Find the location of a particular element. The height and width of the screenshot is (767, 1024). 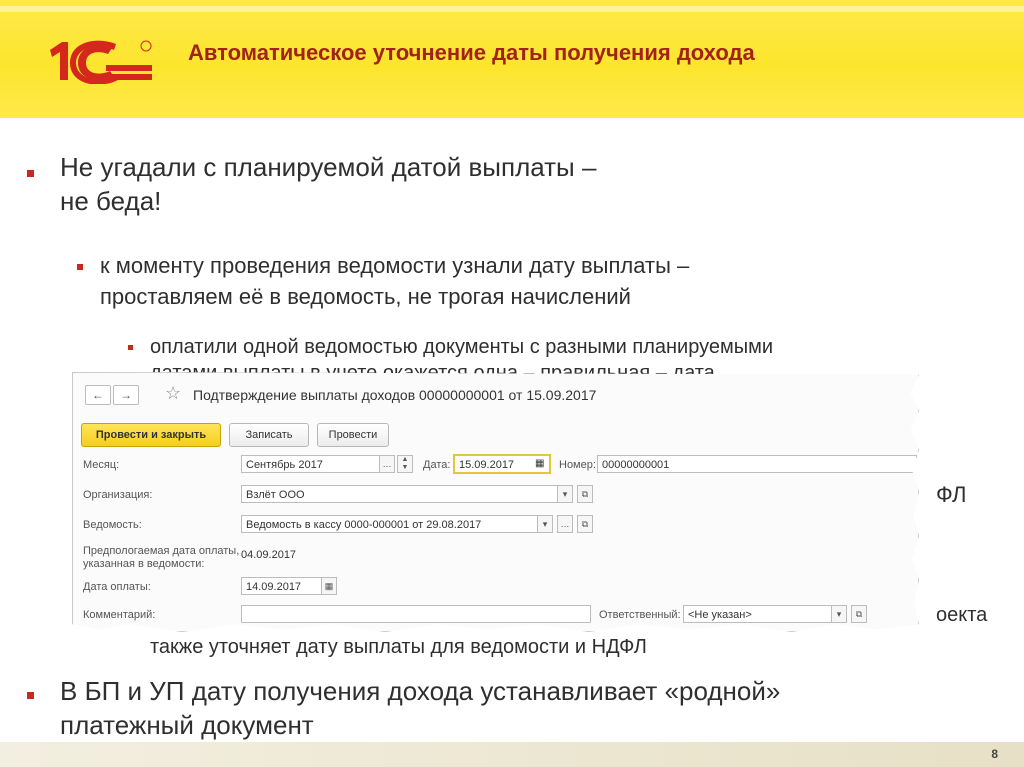

number-label: Номер: is located at coordinates (577, 465).